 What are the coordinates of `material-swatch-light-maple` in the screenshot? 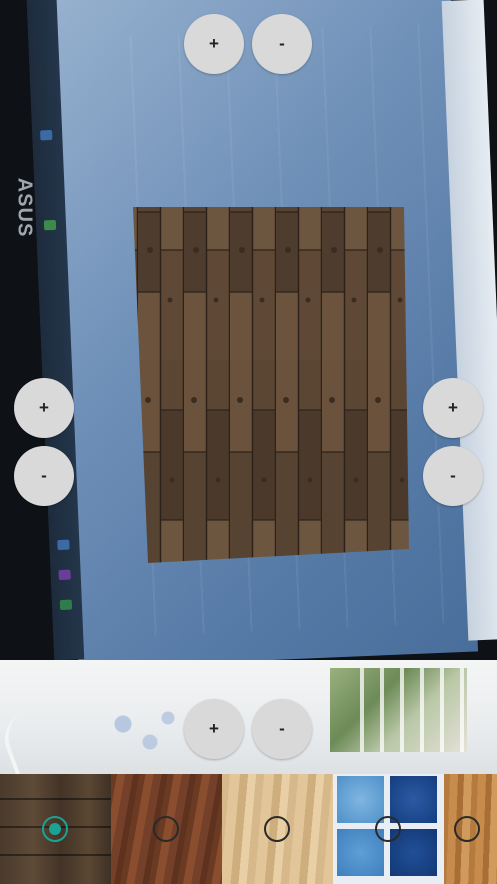 It's located at (277, 829).